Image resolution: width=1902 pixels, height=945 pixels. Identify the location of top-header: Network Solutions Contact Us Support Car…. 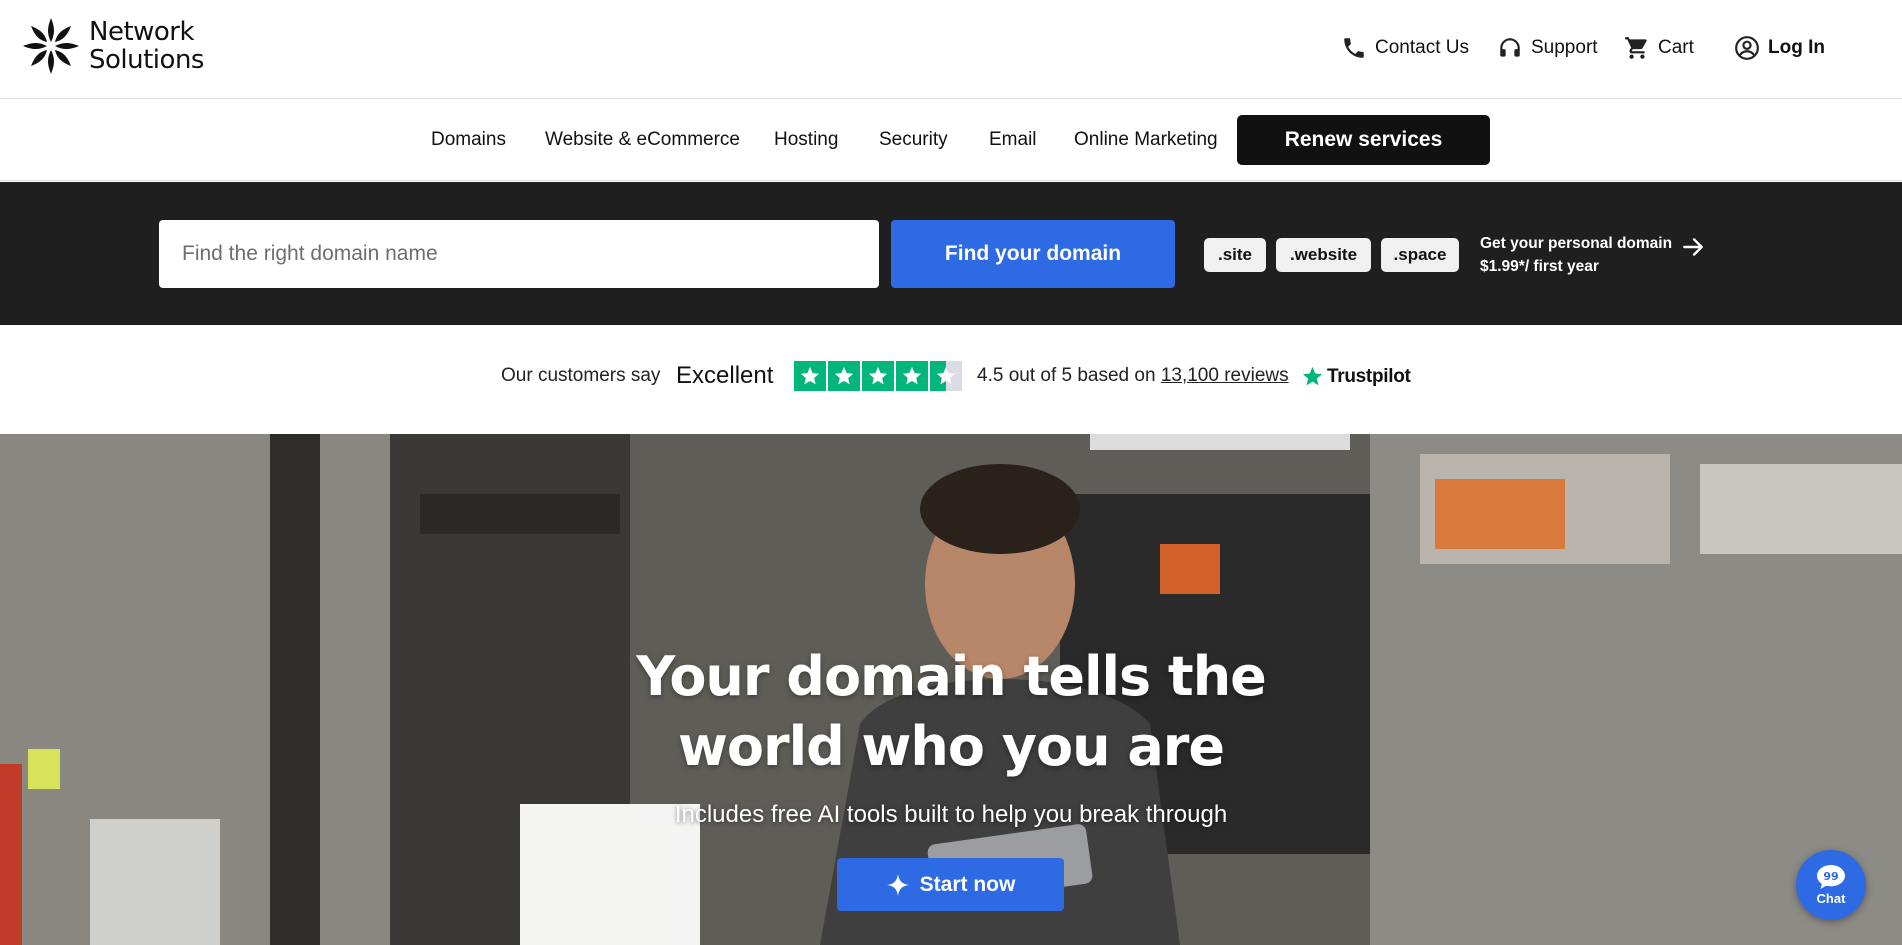
(951, 49).